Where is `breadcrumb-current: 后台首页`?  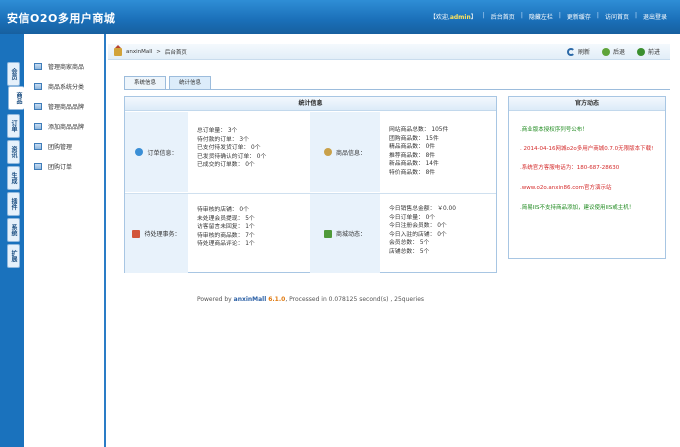
breadcrumb-current: 后台首页 is located at coordinates (175, 53).